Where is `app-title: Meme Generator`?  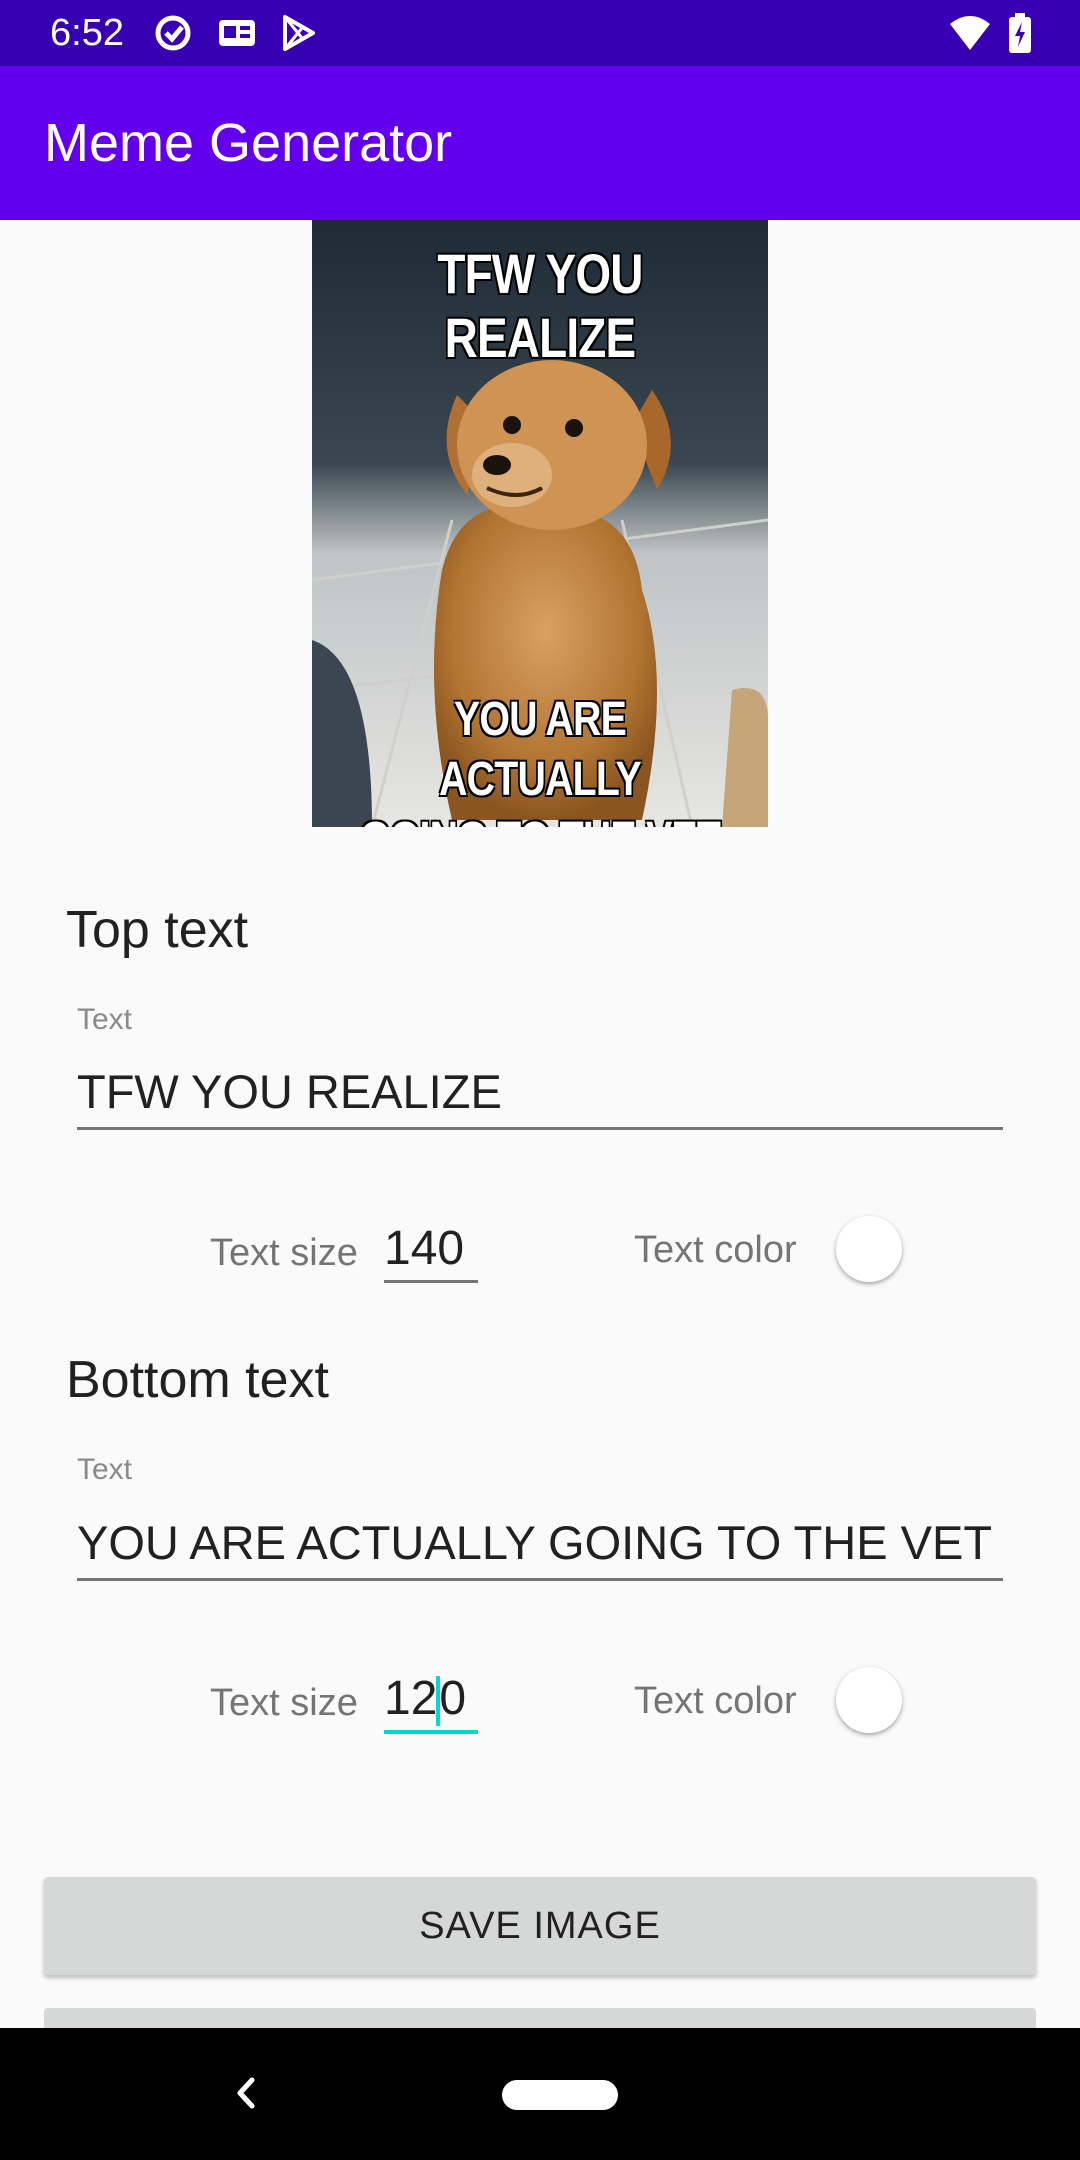
app-title: Meme Generator is located at coordinates (248, 143).